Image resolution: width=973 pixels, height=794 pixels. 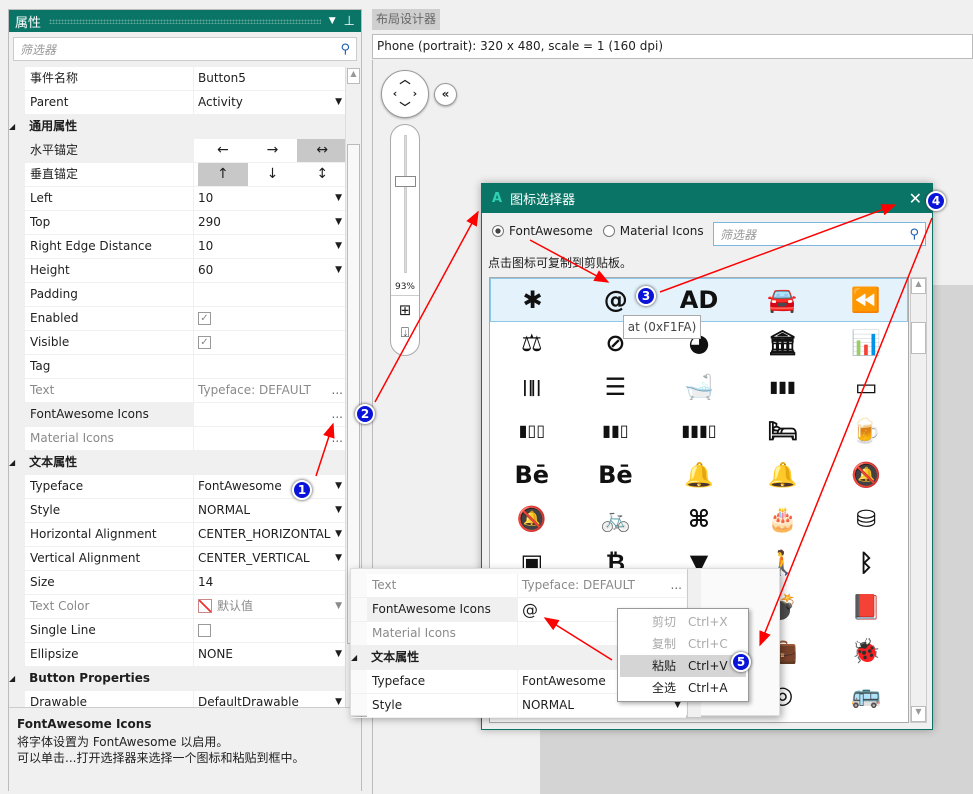 What do you see at coordinates (405, 108) in the screenshot?
I see `pan-down-icon: ﹀` at bounding box center [405, 108].